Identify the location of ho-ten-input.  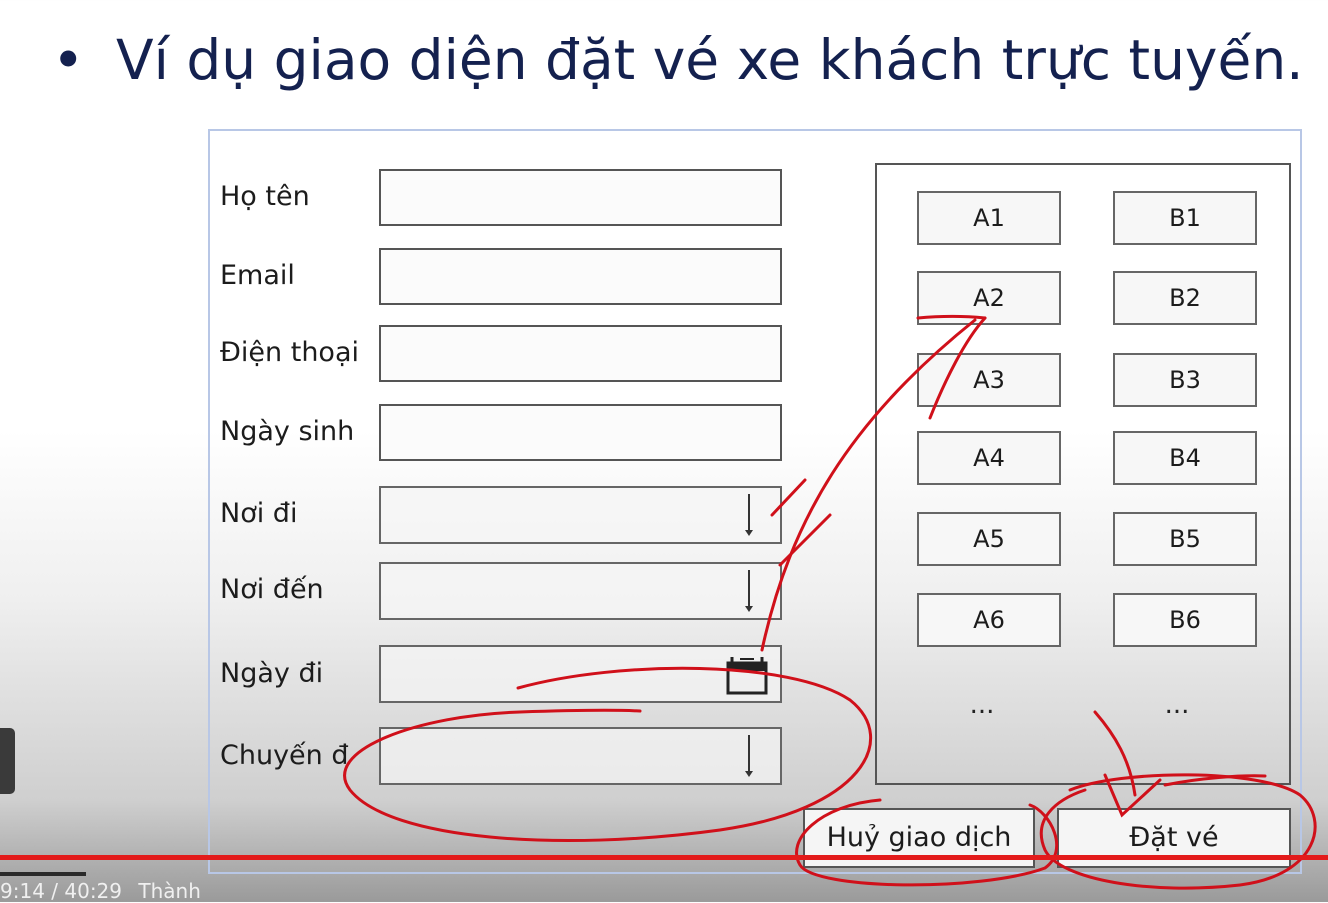
(580, 197).